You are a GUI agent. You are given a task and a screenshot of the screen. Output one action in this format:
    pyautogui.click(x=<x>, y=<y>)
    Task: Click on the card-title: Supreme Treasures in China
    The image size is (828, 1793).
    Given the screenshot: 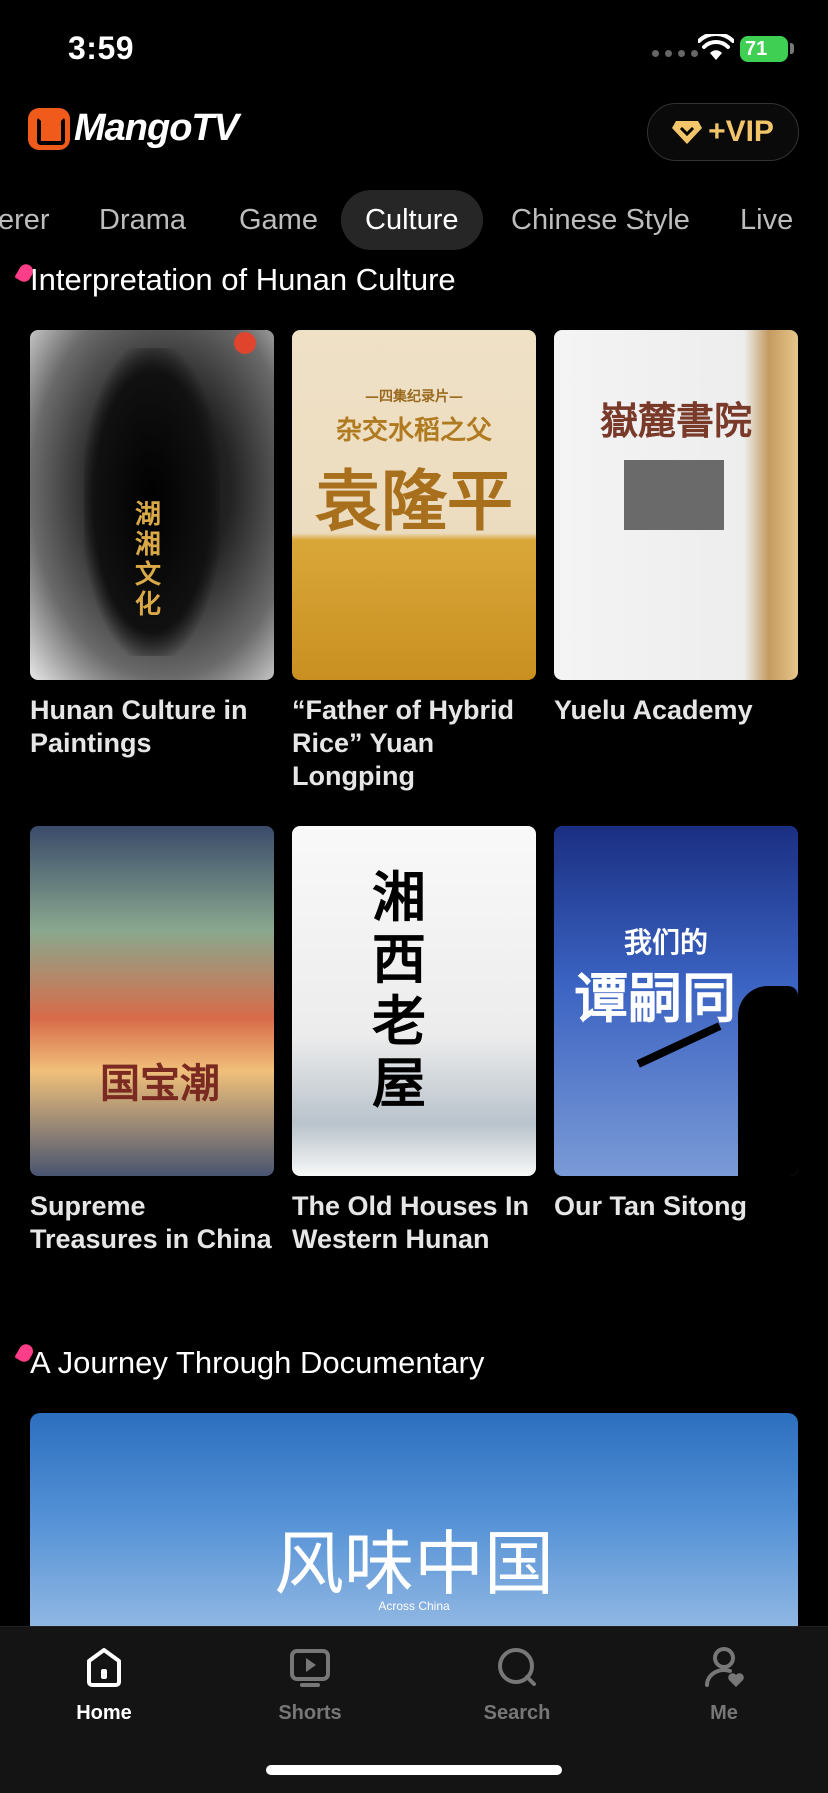 What is the action you would take?
    pyautogui.click(x=151, y=1222)
    